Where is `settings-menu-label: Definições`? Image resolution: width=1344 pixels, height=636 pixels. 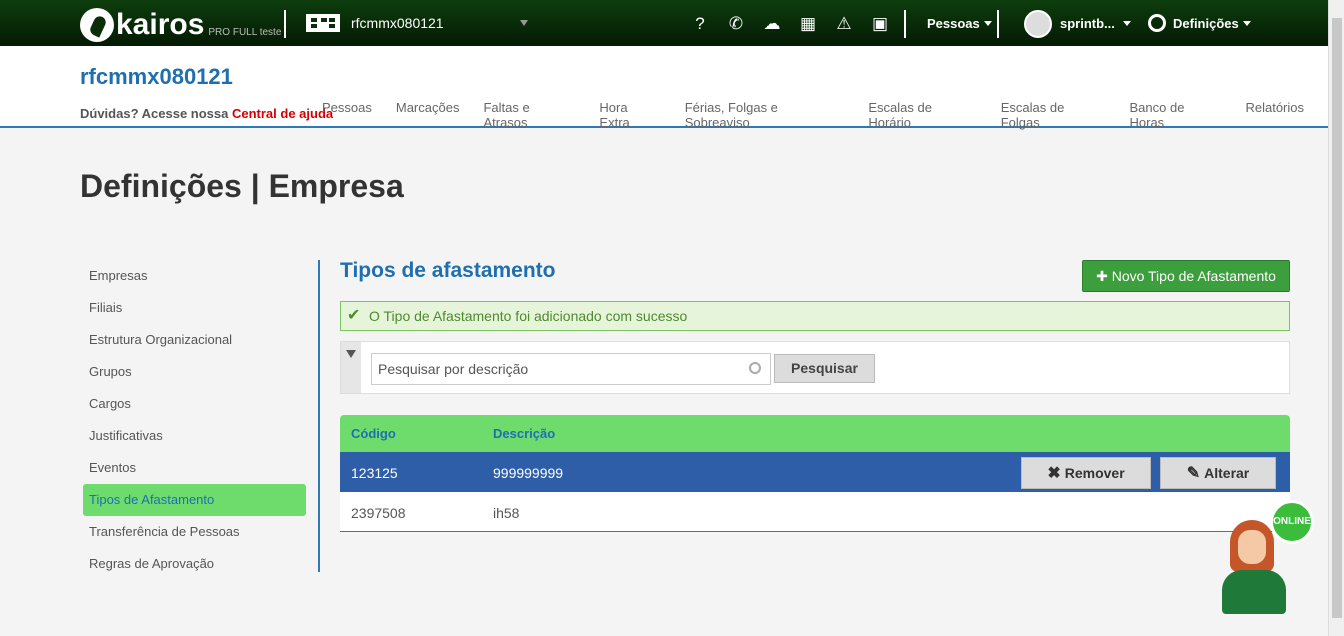
settings-menu-label: Definições is located at coordinates (1206, 23).